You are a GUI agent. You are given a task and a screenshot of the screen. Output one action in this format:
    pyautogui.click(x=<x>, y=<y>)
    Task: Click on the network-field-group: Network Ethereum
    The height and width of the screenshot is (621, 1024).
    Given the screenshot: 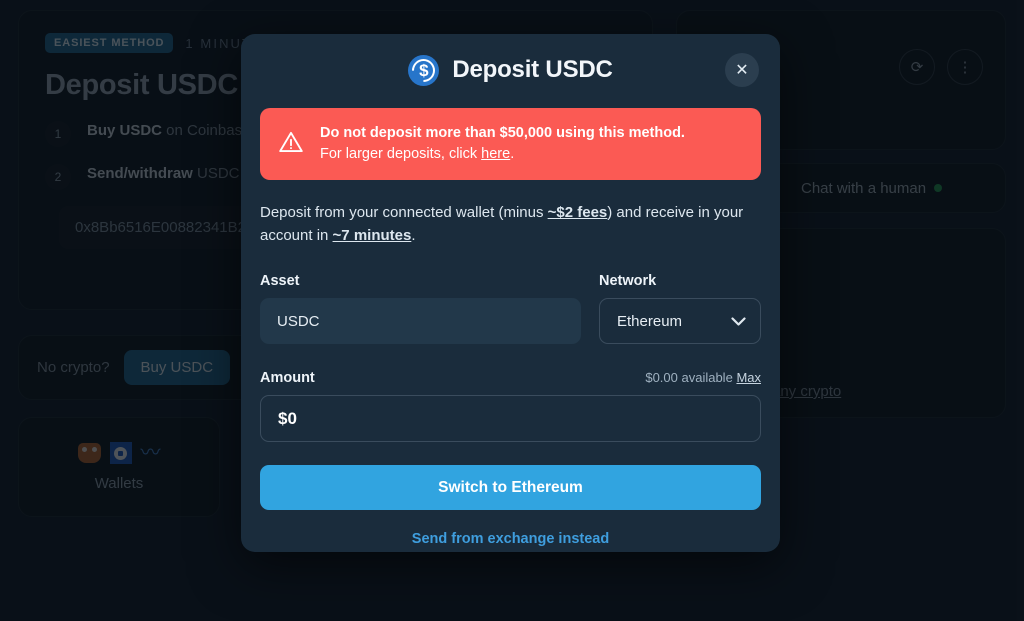 What is the action you would take?
    pyautogui.click(x=680, y=309)
    